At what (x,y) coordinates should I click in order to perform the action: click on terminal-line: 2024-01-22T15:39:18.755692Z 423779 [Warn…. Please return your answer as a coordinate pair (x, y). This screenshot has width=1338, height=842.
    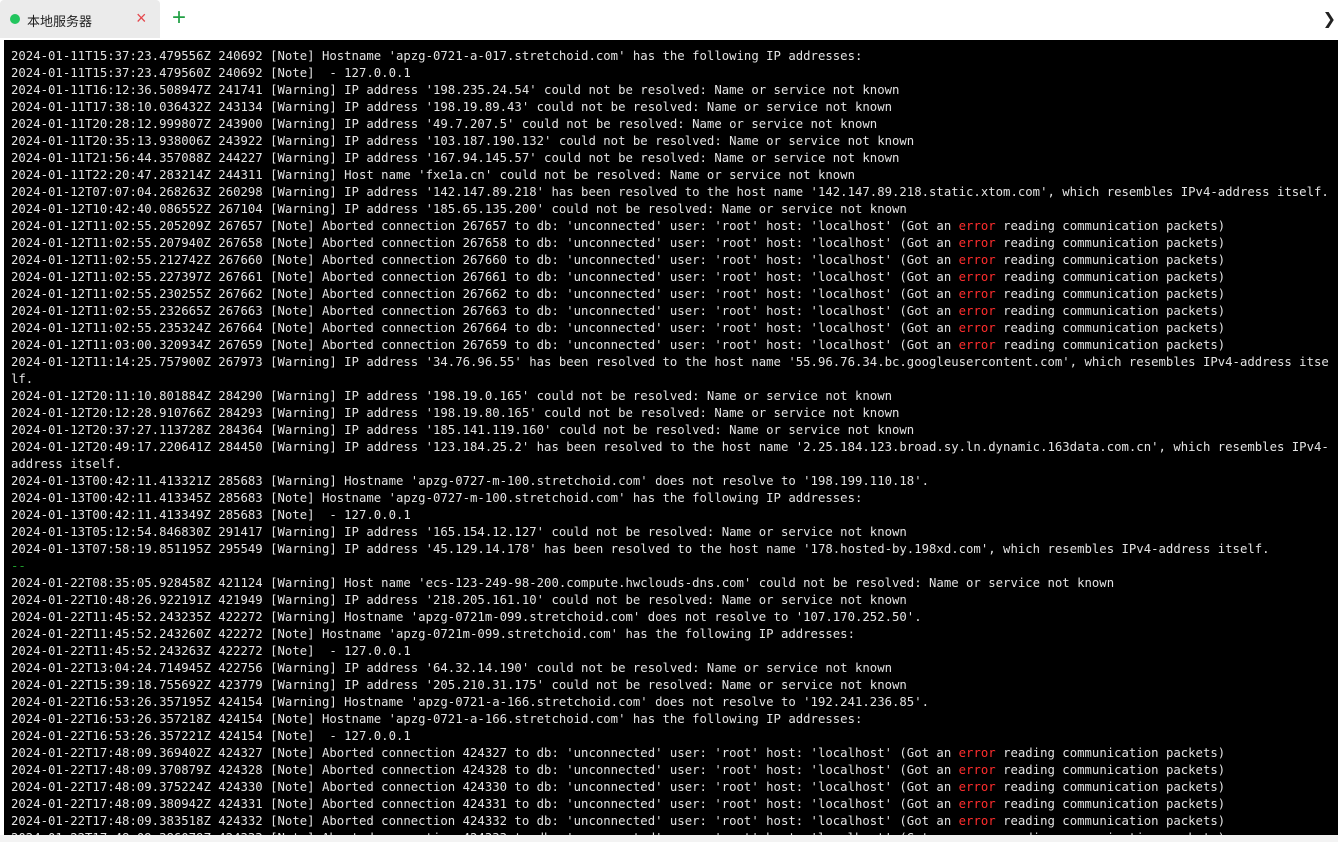
    Looking at the image, I should click on (459, 685).